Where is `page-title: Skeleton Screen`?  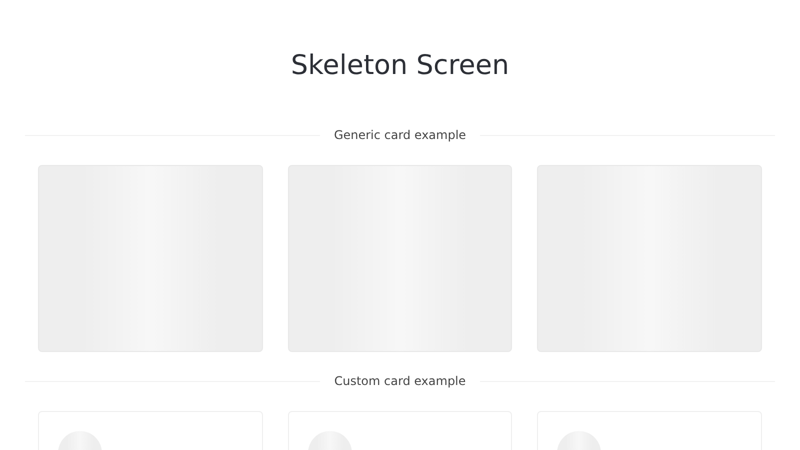 page-title: Skeleton Screen is located at coordinates (400, 66).